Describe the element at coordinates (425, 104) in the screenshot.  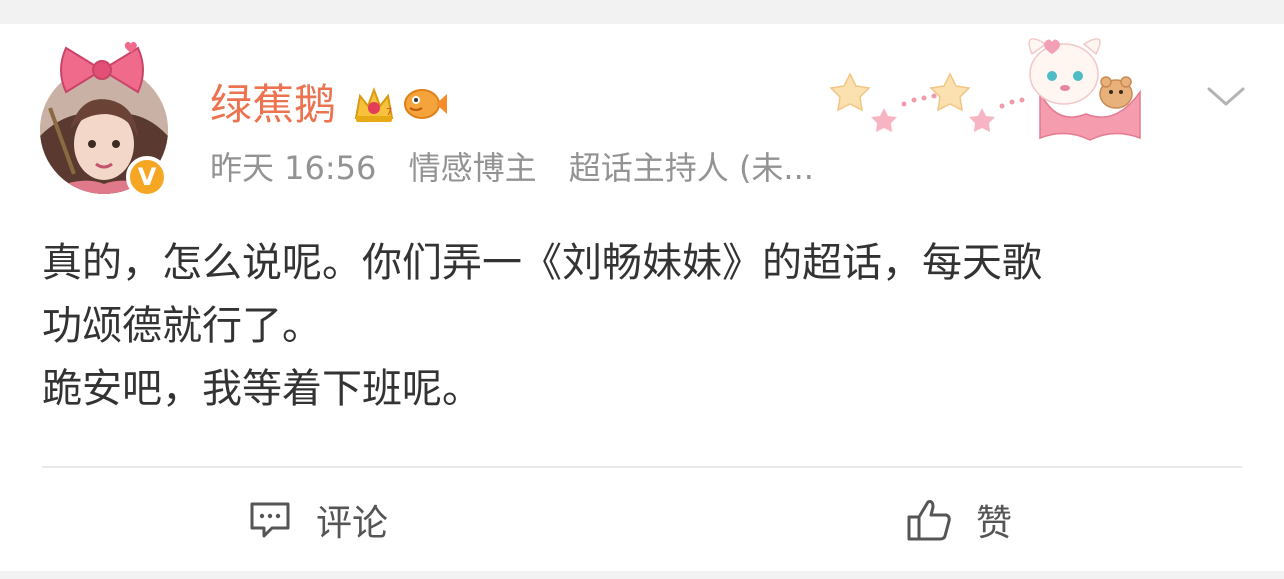
I see `fish-icon` at that location.